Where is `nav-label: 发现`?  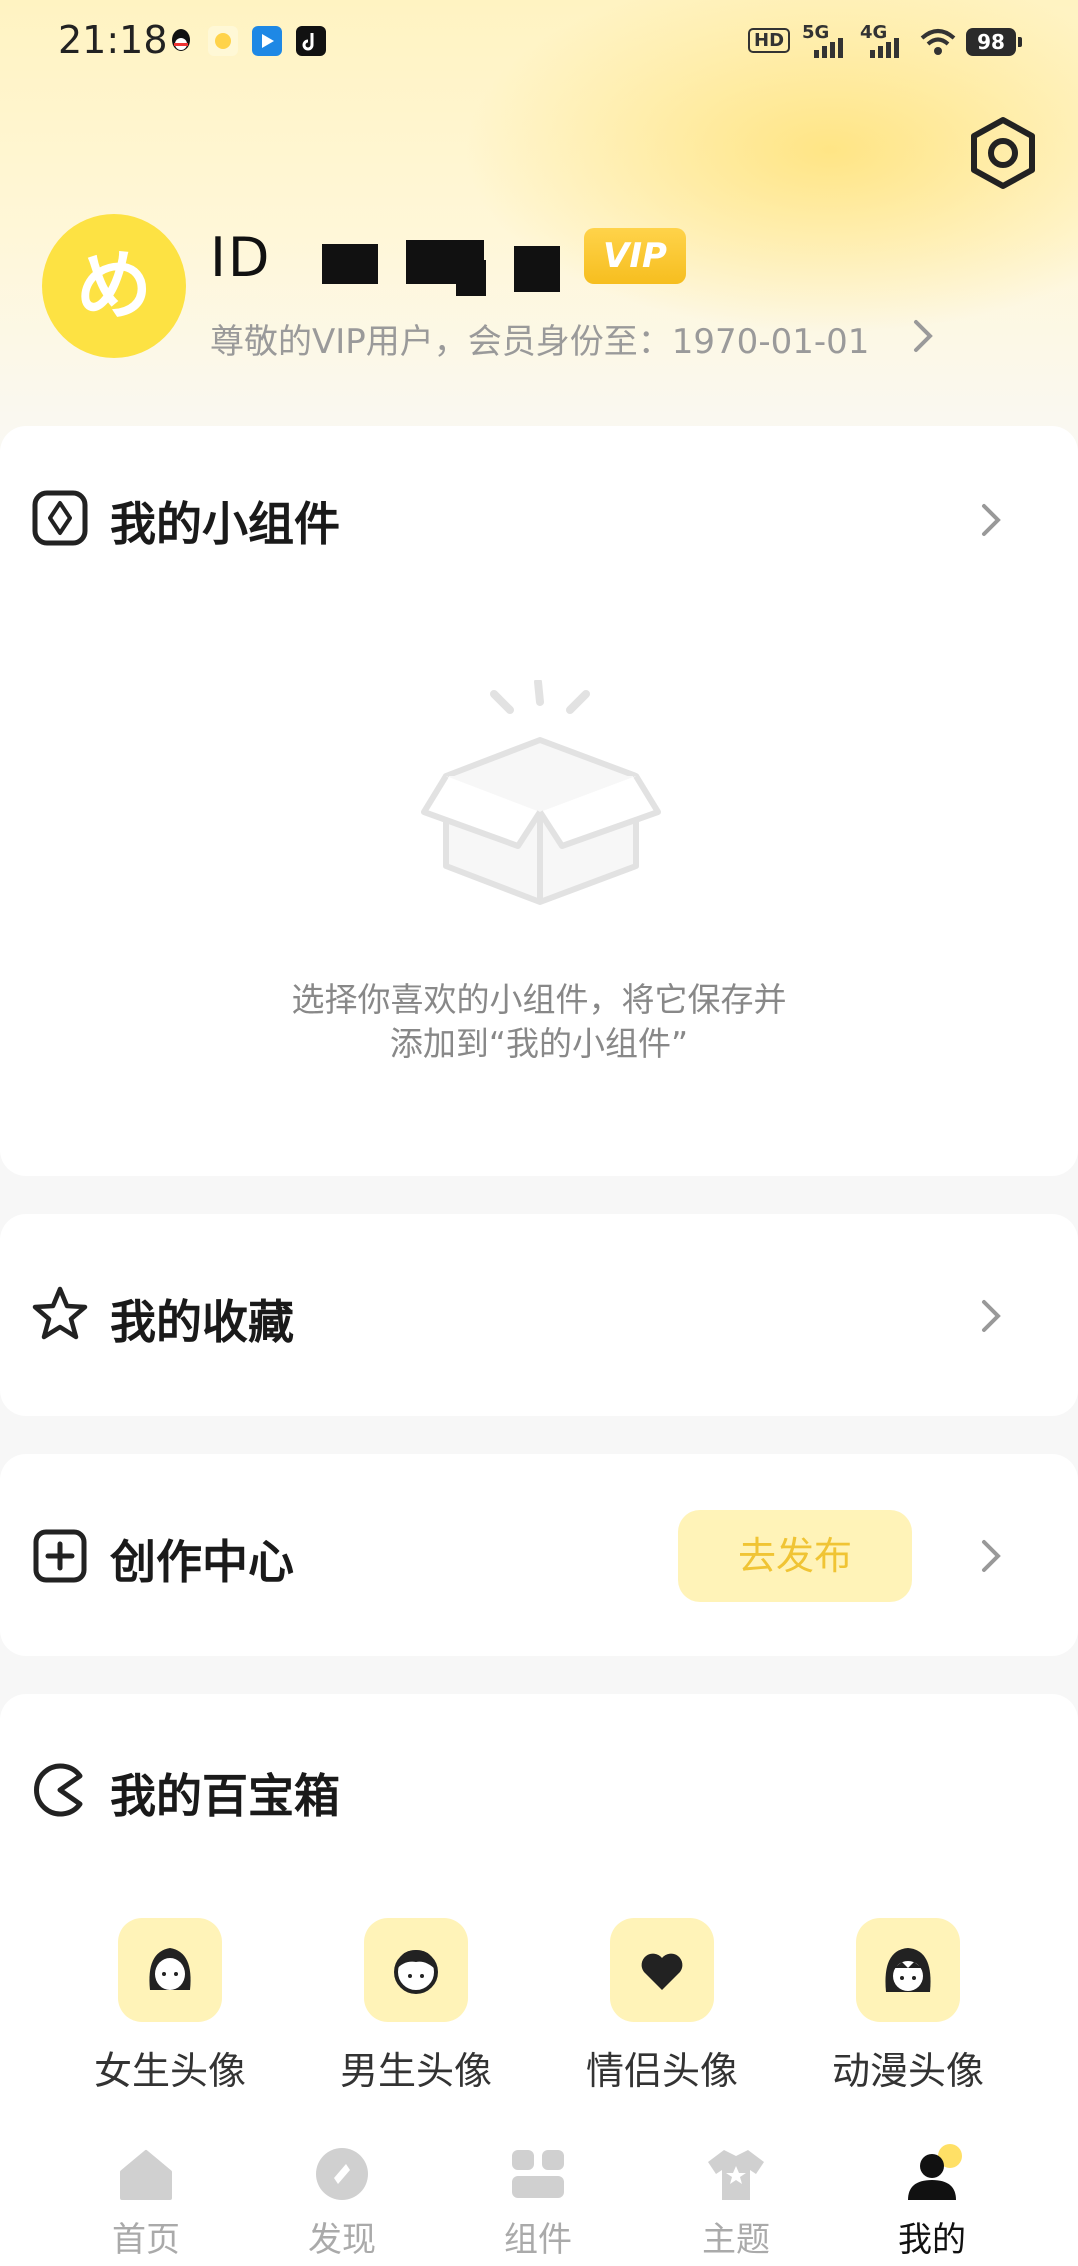
nav-label: 发现 is located at coordinates (342, 2240).